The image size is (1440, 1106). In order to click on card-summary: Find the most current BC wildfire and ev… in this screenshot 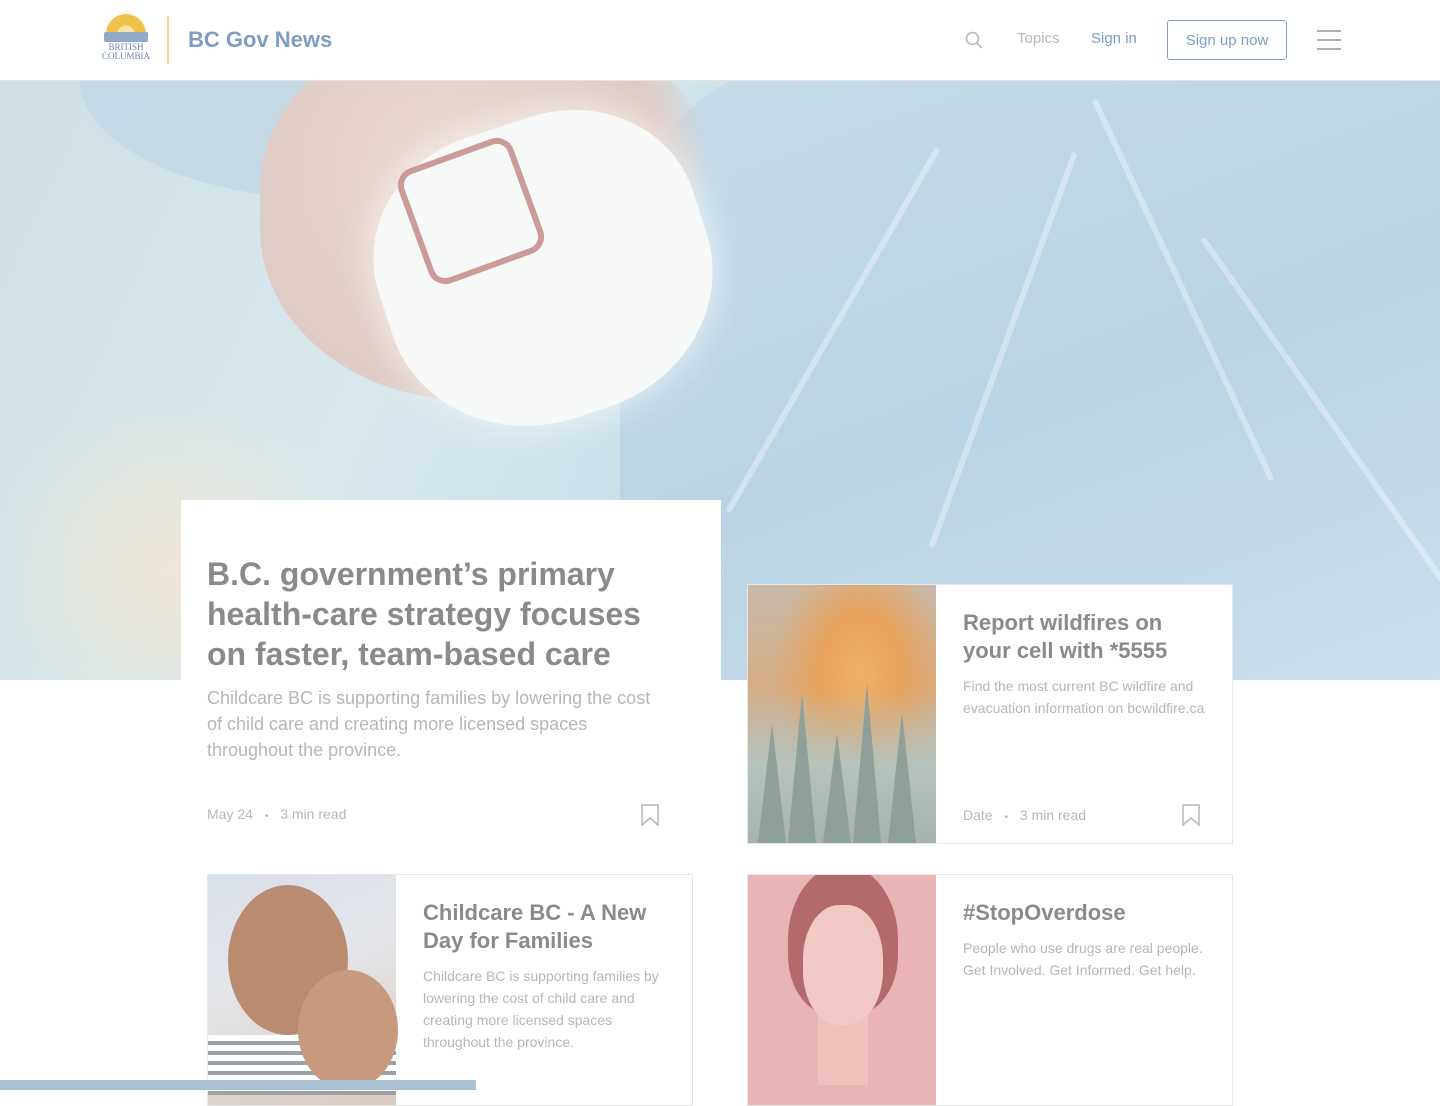, I will do `click(1084, 697)`.